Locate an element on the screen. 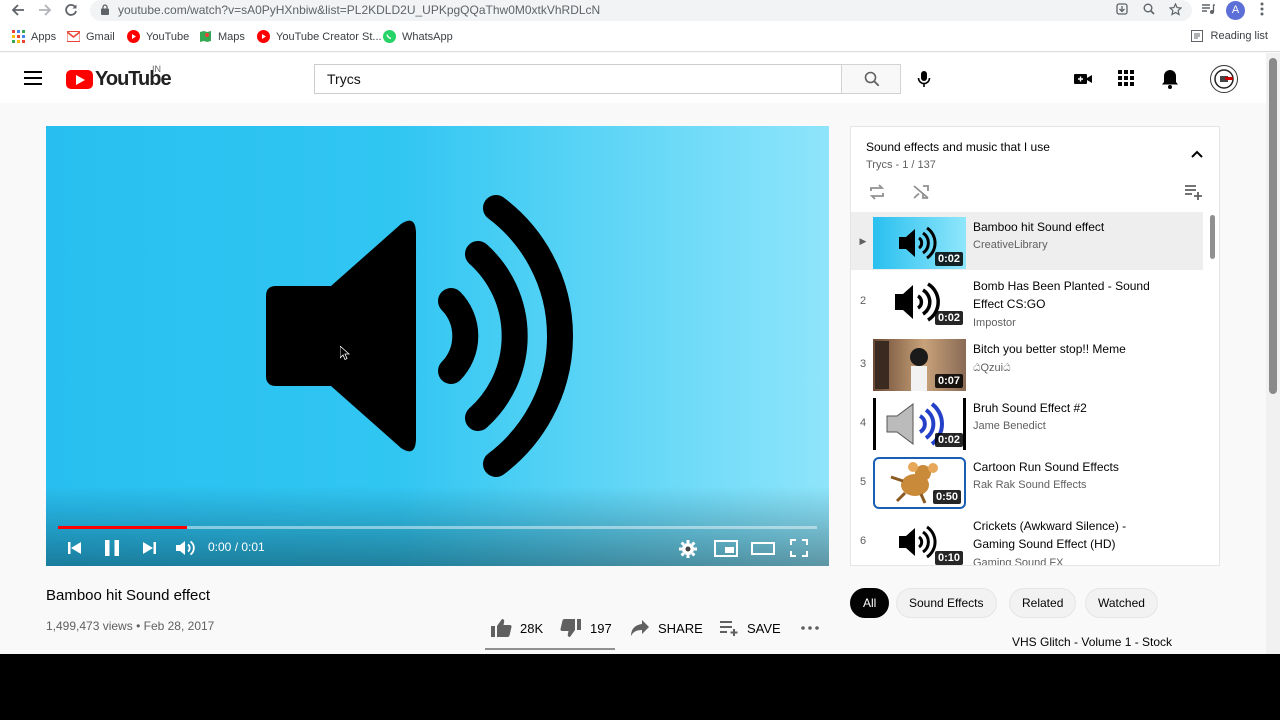  playlist-add-icon is located at coordinates (1193, 192).